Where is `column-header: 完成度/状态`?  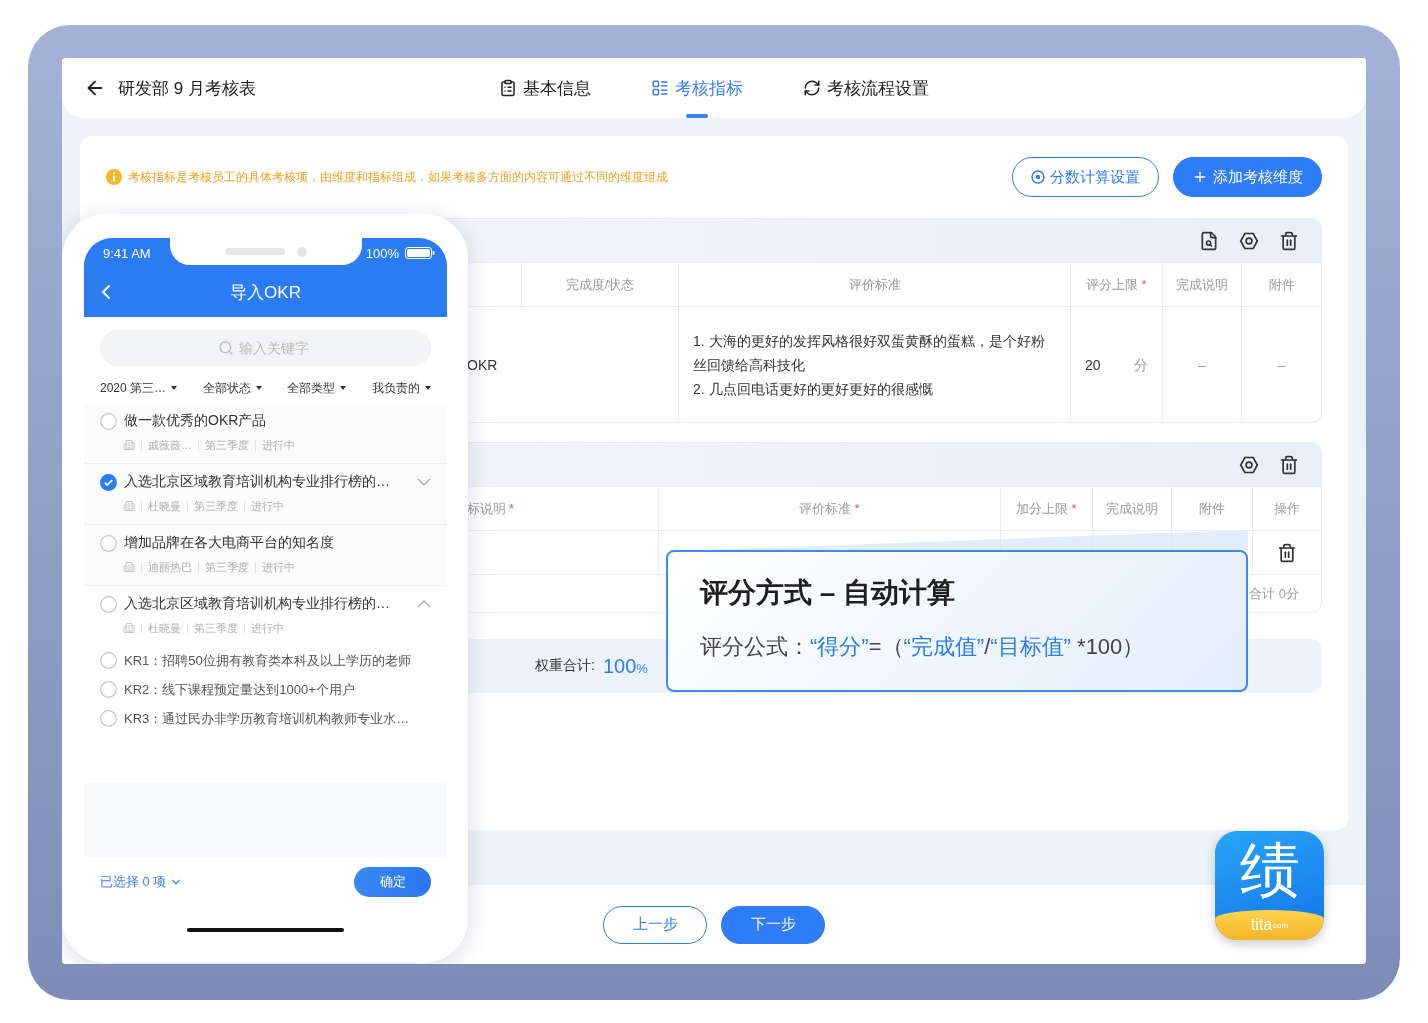 column-header: 完成度/状态 is located at coordinates (600, 284).